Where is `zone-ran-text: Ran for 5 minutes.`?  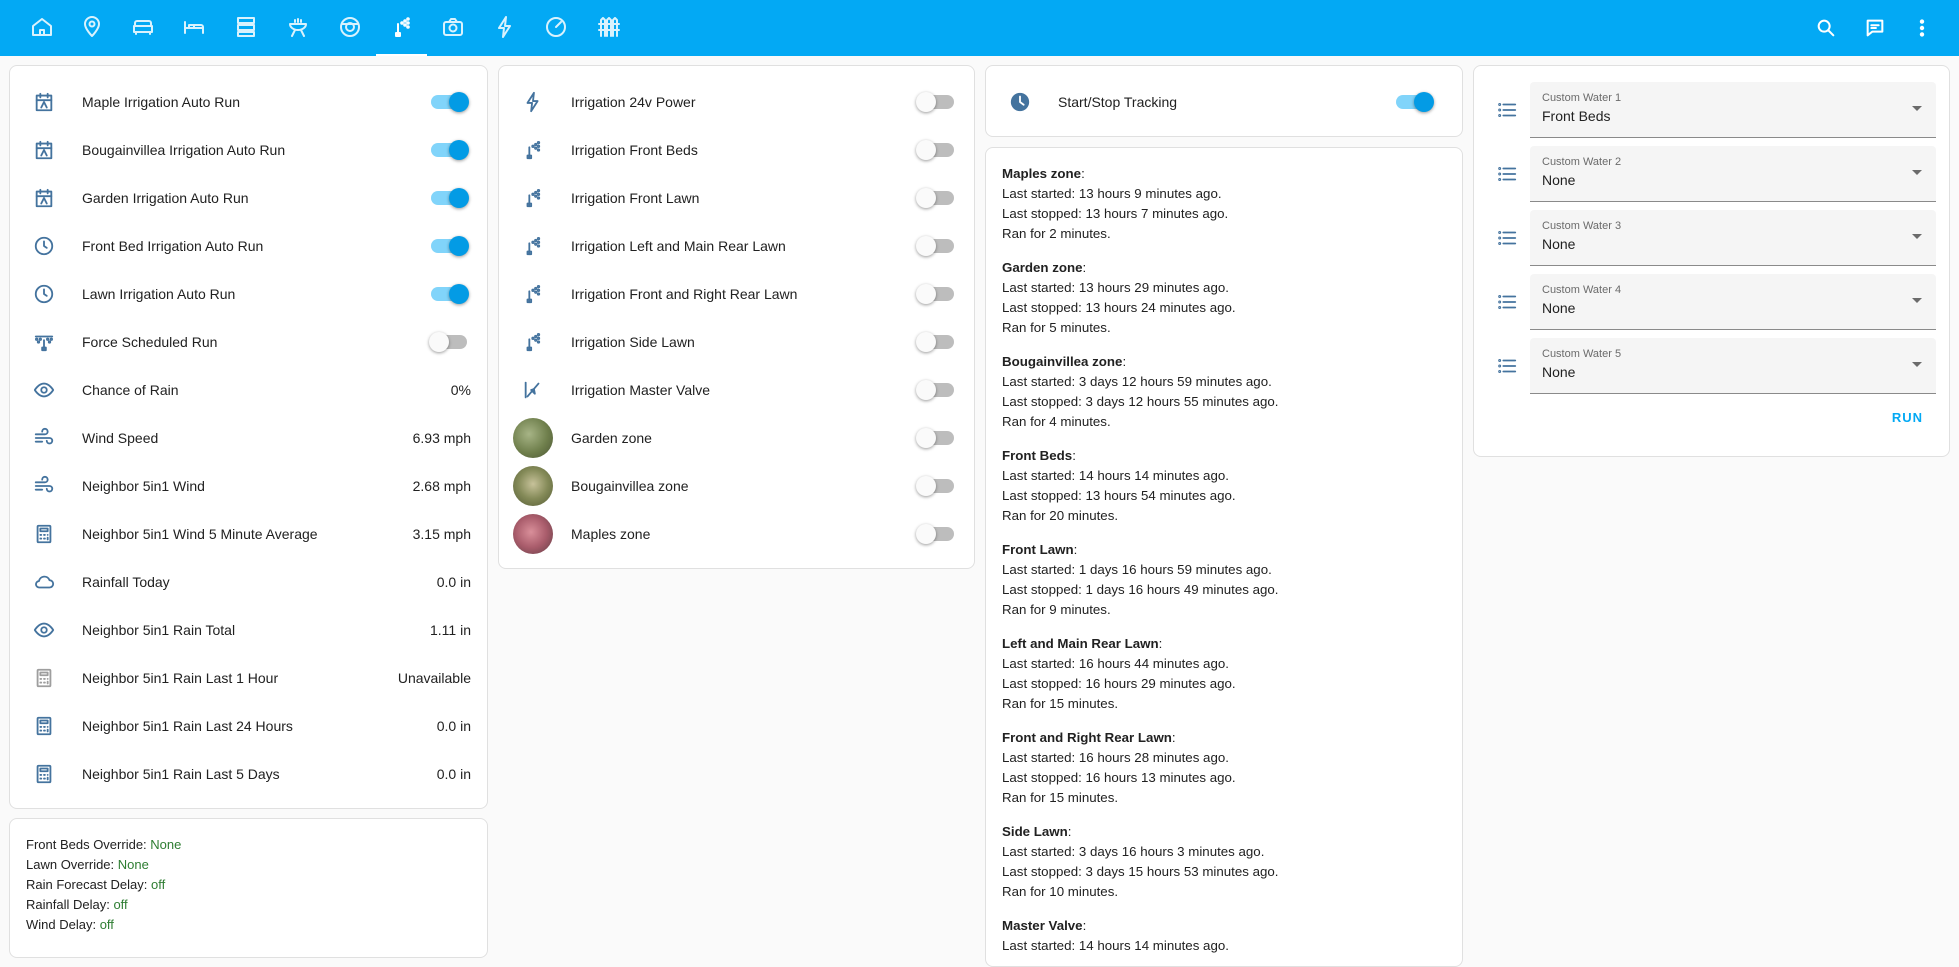 zone-ran-text: Ran for 5 minutes. is located at coordinates (1056, 327).